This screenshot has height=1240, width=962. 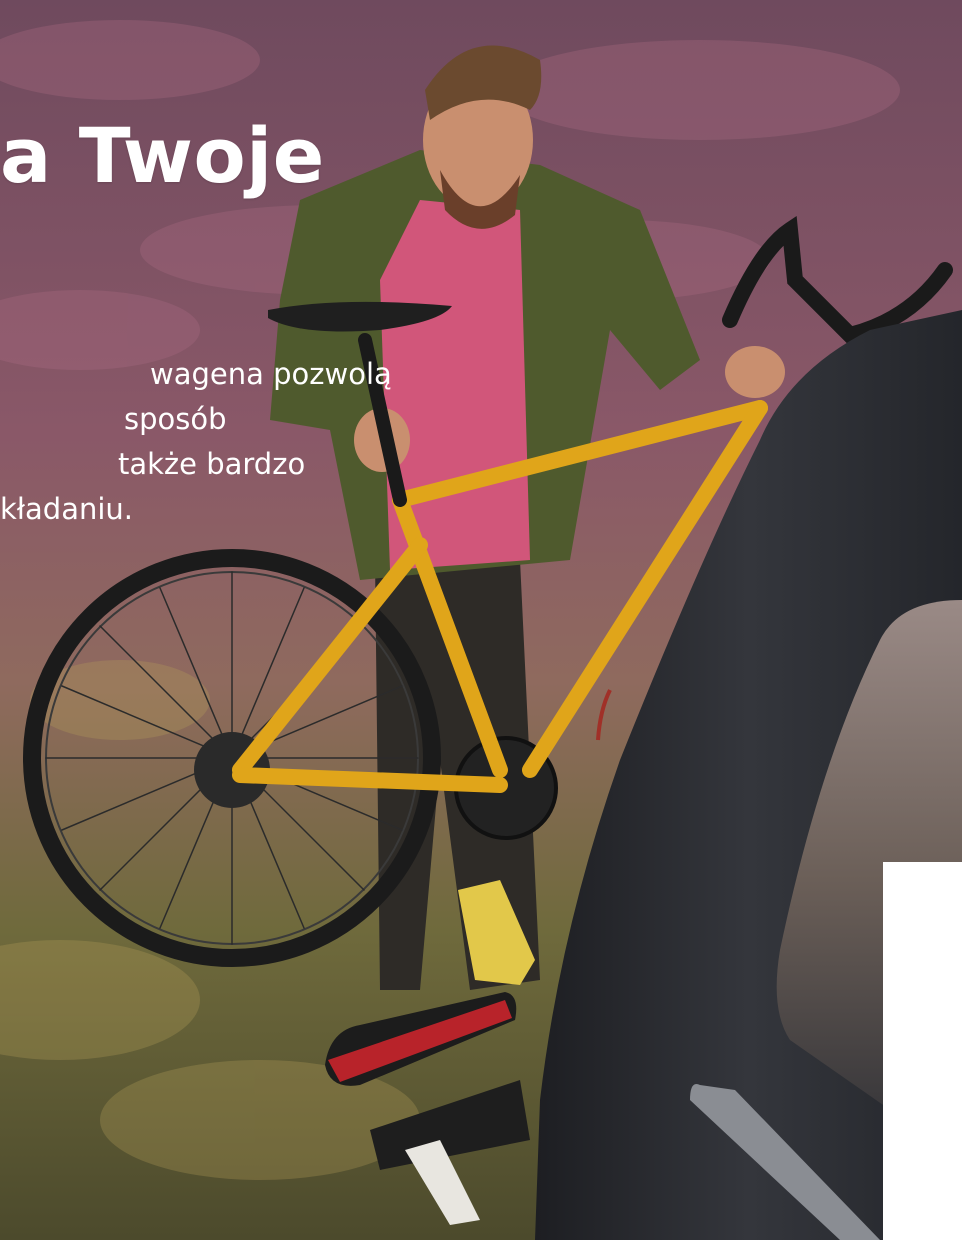 I want to click on hero-text-line: wagena pozwolą, so click(x=271, y=374).